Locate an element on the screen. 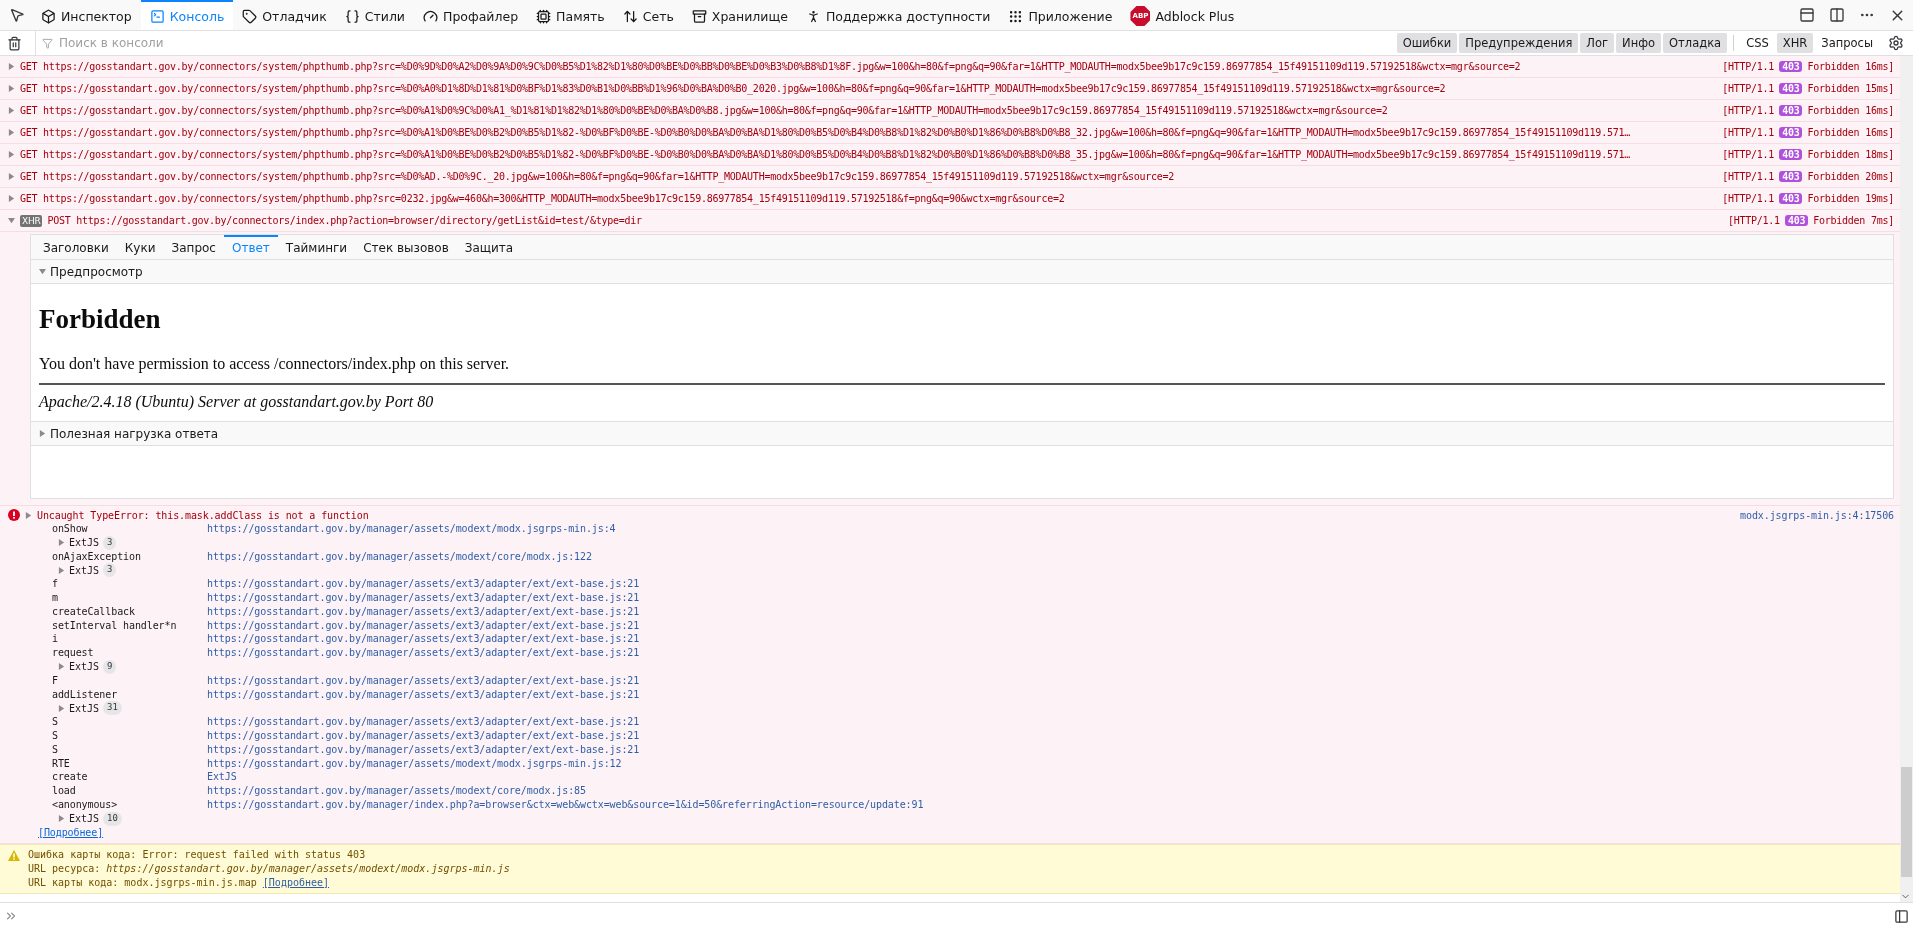 This screenshot has height=929, width=1913. function-name: create is located at coordinates (70, 777).